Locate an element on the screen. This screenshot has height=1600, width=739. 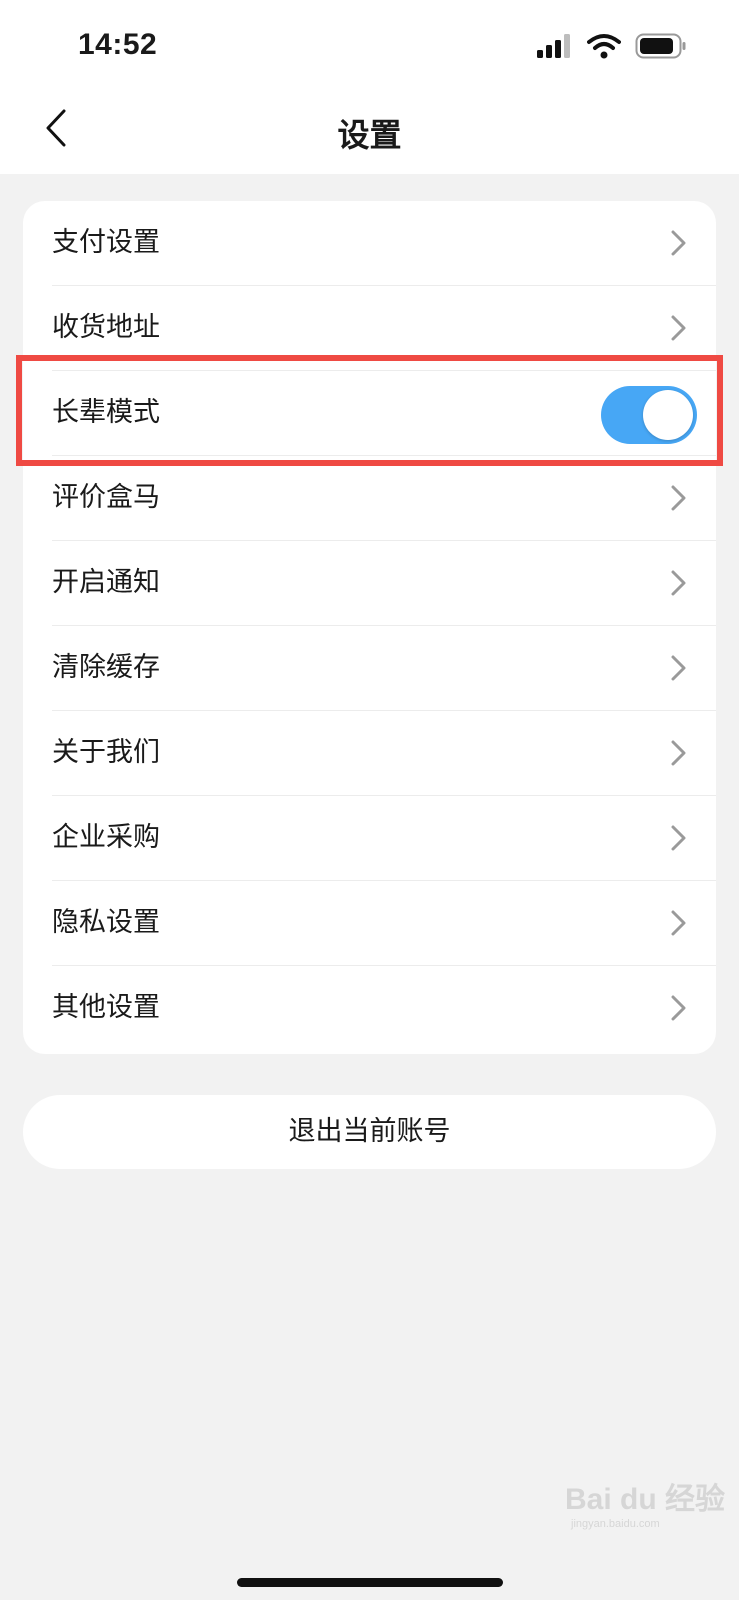
setting-label: 企业采购 is located at coordinates (106, 837).